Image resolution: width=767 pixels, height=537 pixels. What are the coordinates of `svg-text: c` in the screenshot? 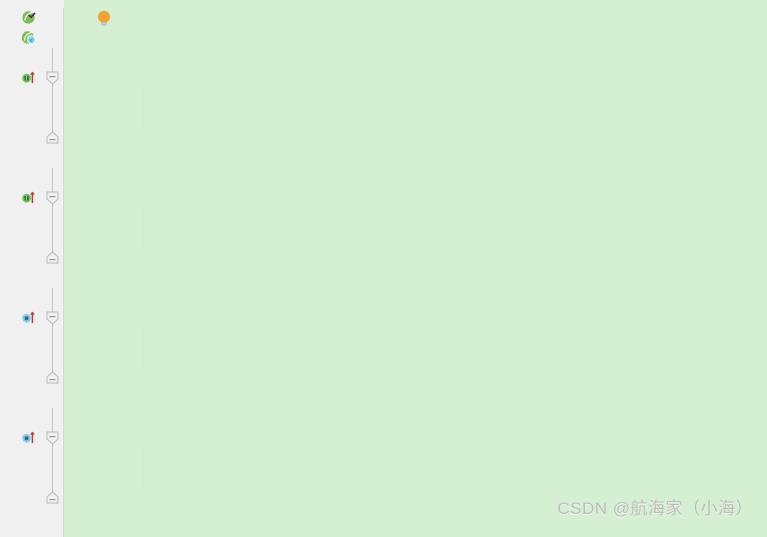 It's located at (31, 41).